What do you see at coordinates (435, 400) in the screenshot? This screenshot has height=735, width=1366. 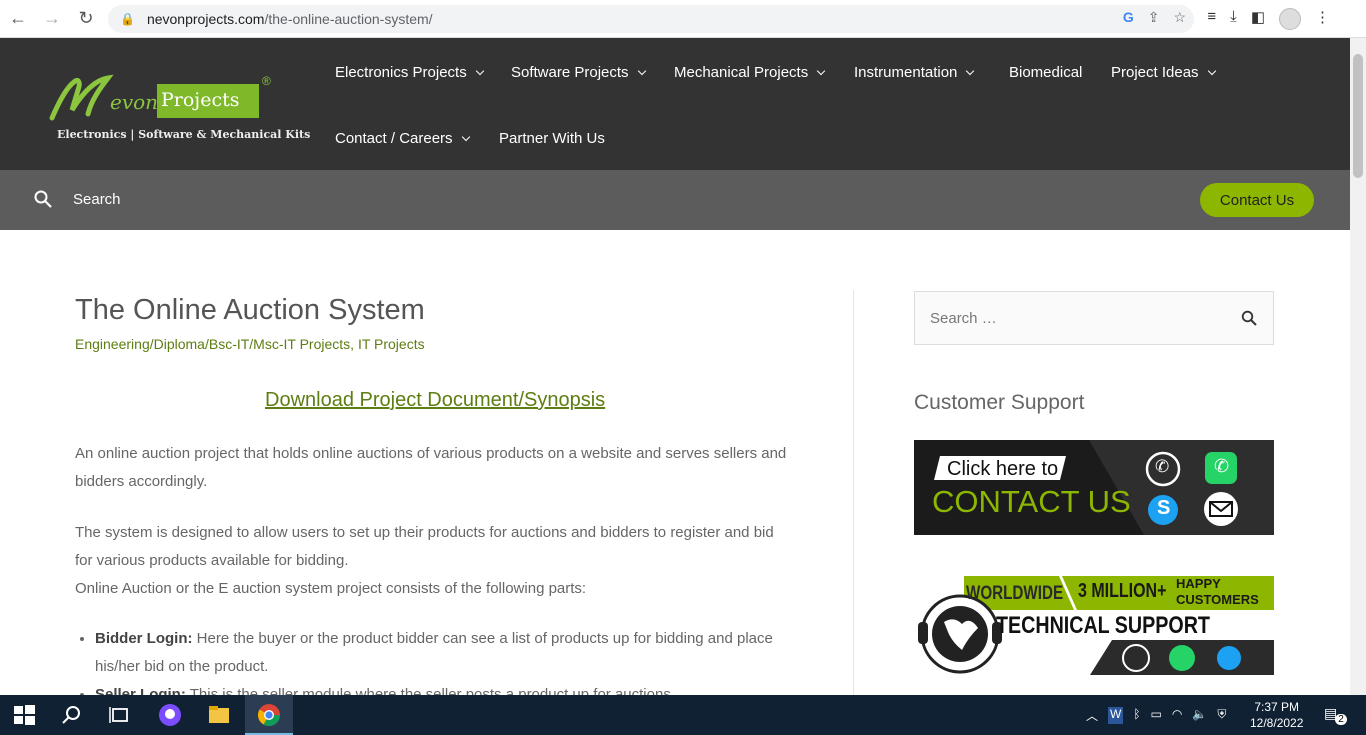 I see `download-synopsis-link: Download Project Document/Synopsis` at bounding box center [435, 400].